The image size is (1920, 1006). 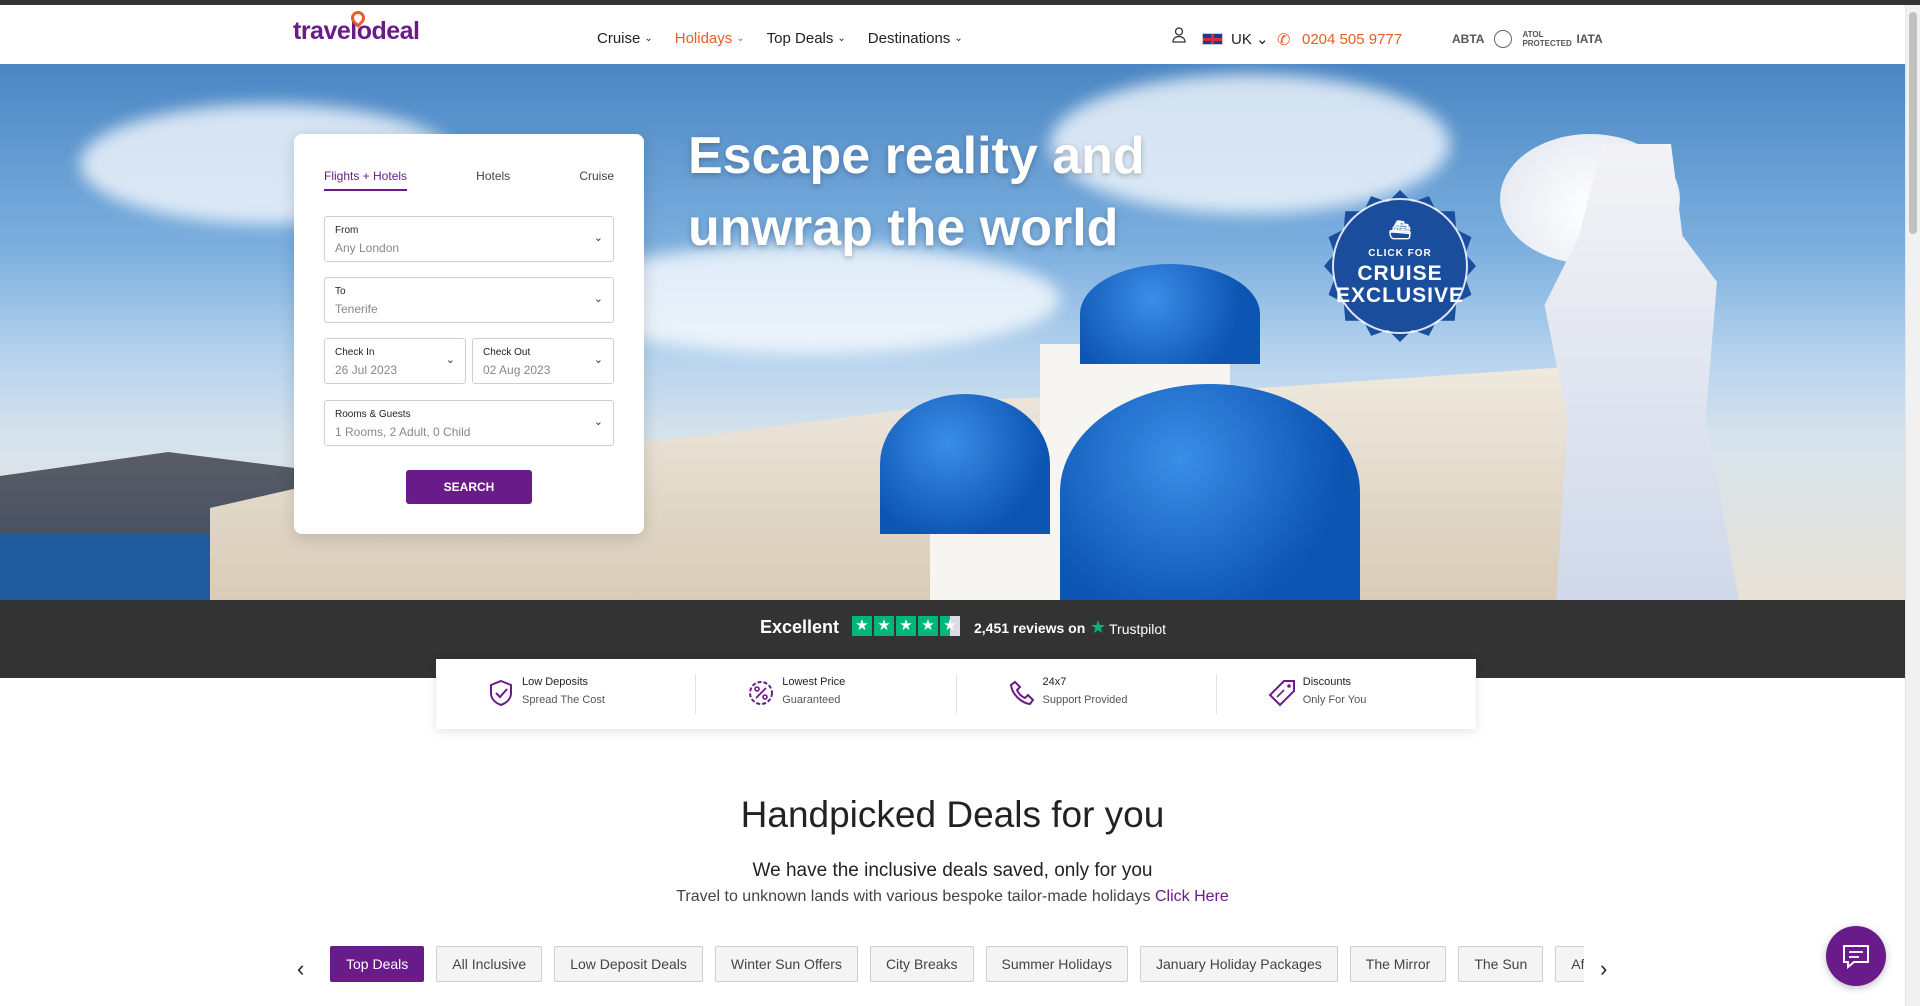 What do you see at coordinates (1327, 682) in the screenshot?
I see `feature-title: Discounts` at bounding box center [1327, 682].